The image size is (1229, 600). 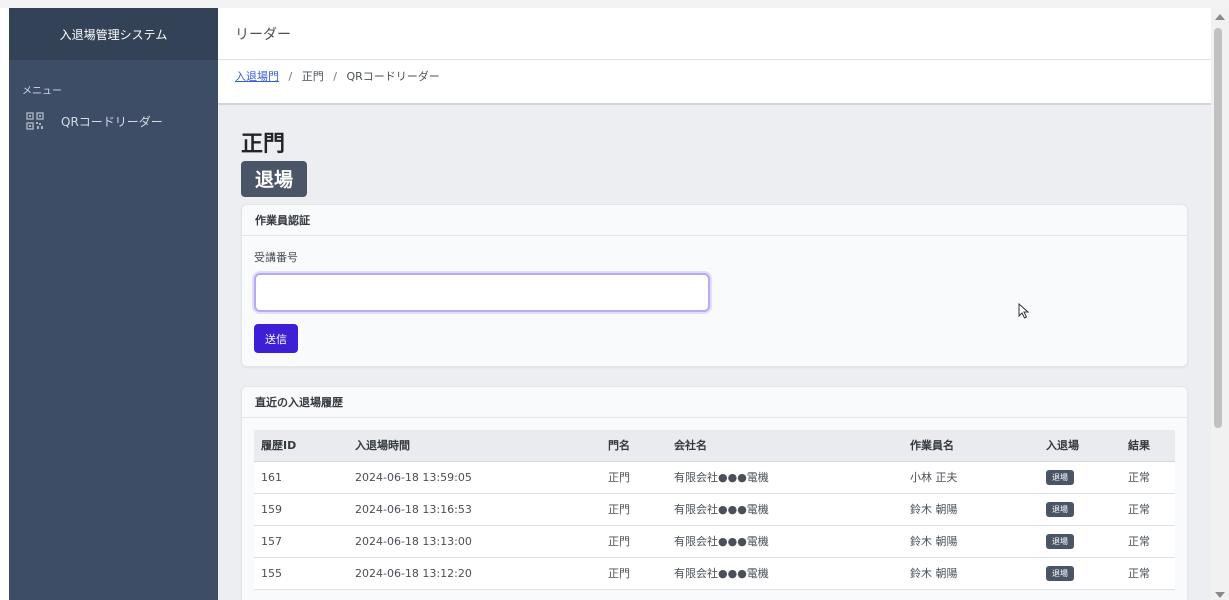 I want to click on breadcrumb-link-gates: 入退場門, so click(x=257, y=76).